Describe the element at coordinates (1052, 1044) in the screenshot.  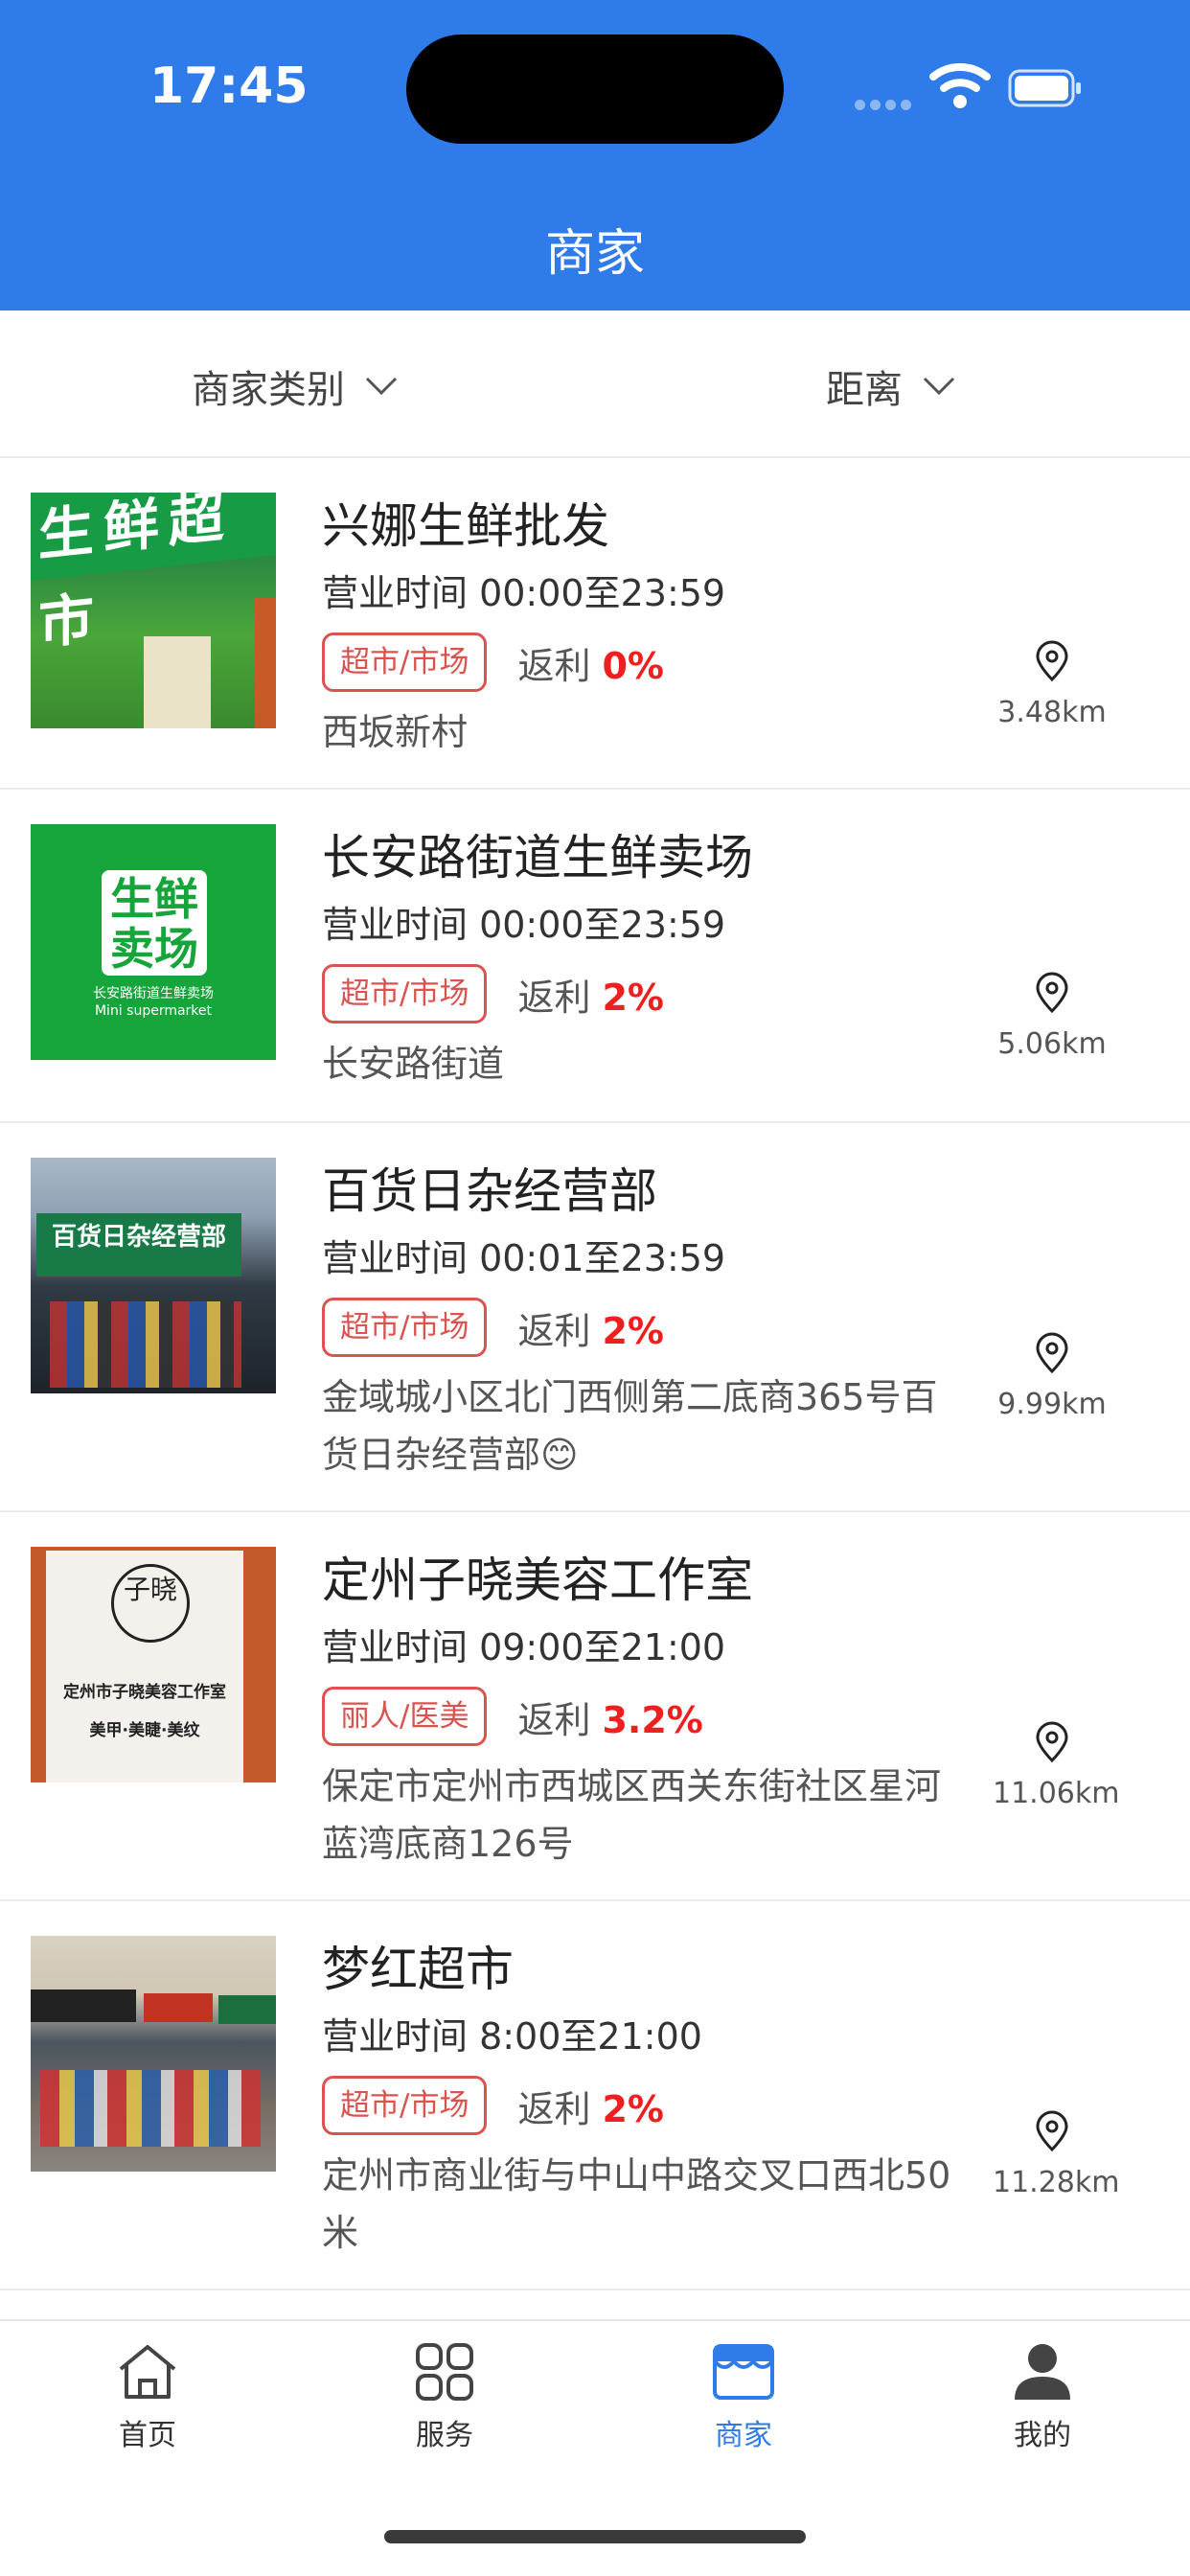
I see `distance-text: 5.06km` at that location.